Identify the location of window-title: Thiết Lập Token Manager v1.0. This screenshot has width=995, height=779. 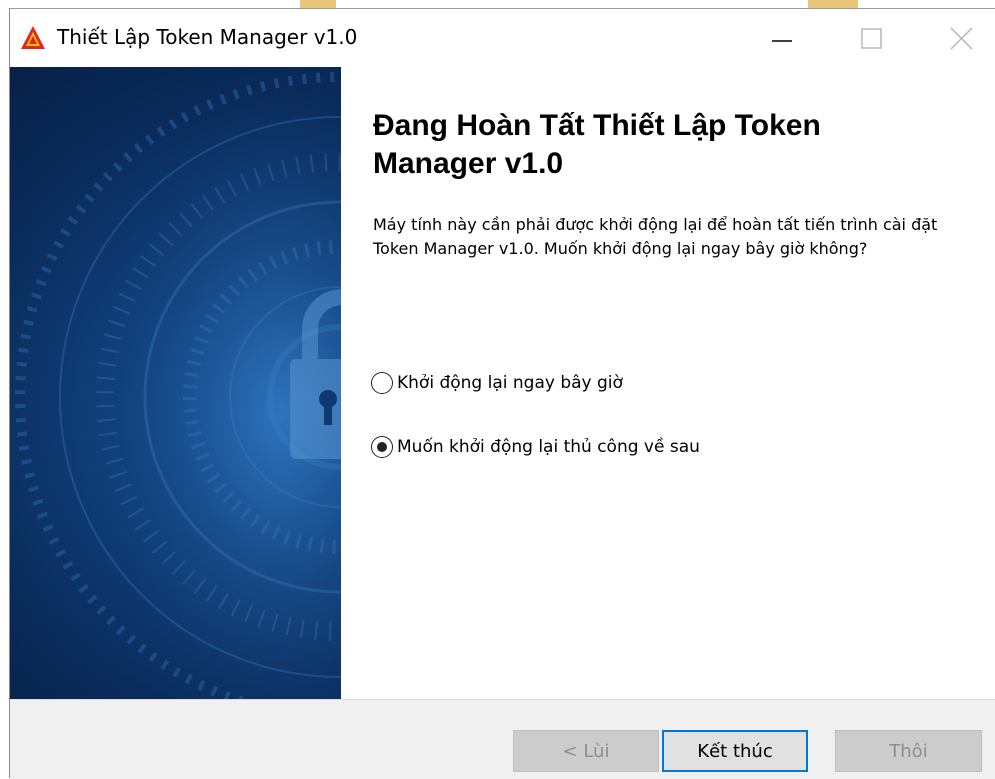
(207, 37).